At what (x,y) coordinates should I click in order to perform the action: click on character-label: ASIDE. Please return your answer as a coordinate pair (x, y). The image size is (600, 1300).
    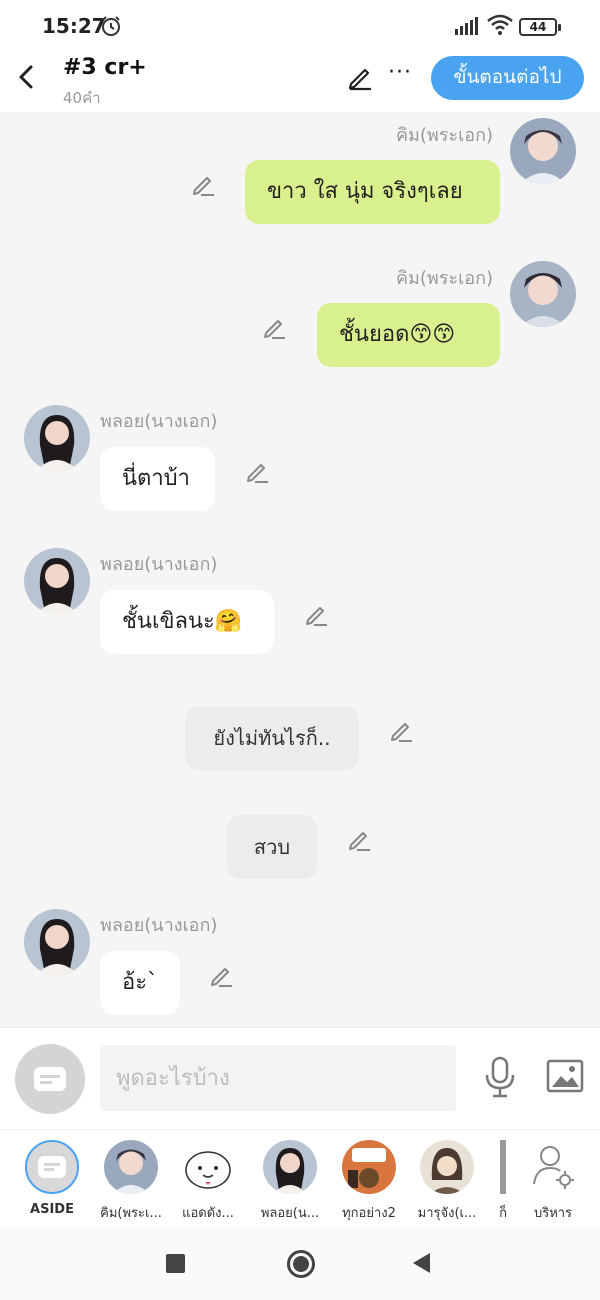
    Looking at the image, I should click on (52, 1209).